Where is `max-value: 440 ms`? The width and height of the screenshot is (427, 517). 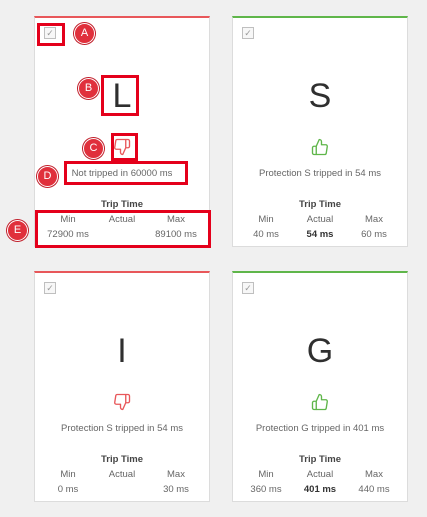
max-value: 440 ms is located at coordinates (374, 489).